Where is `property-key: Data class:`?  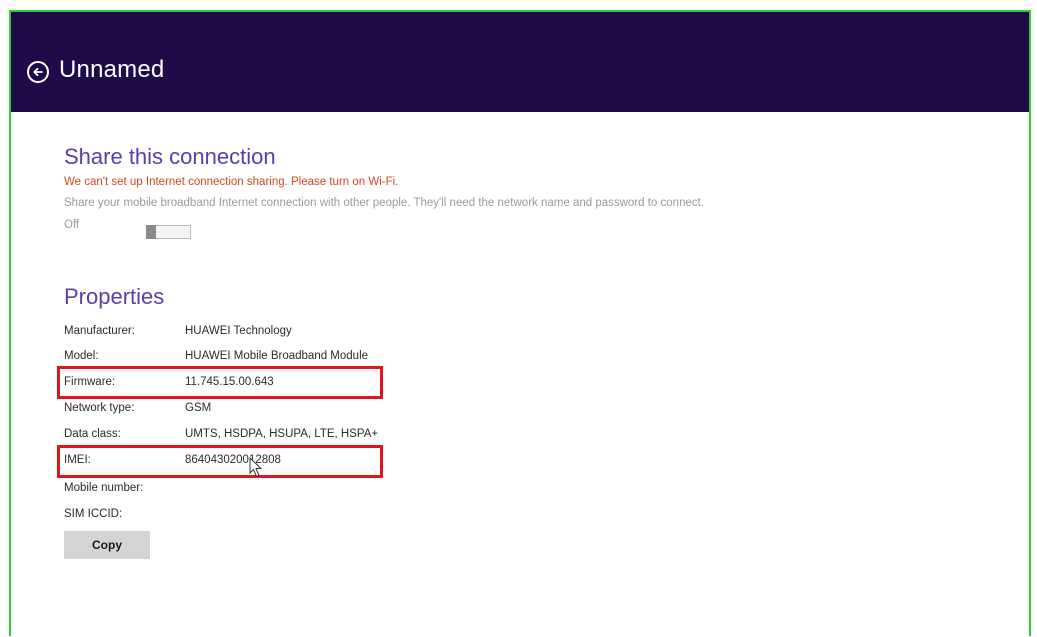
property-key: Data class: is located at coordinates (92, 434).